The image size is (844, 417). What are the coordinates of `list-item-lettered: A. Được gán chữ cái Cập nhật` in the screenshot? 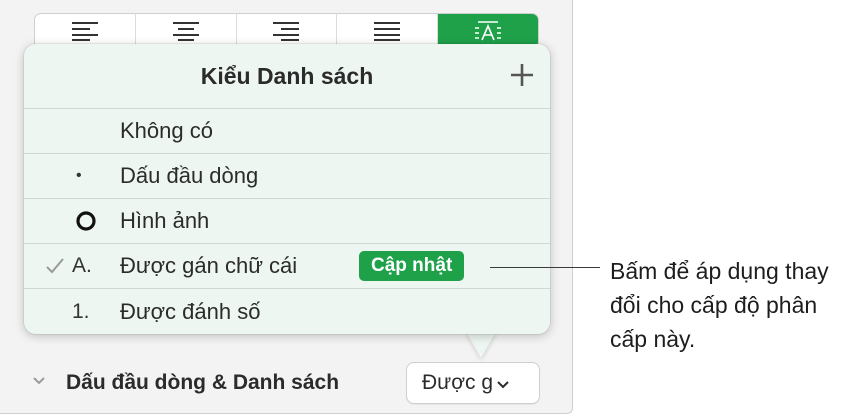 It's located at (287, 265).